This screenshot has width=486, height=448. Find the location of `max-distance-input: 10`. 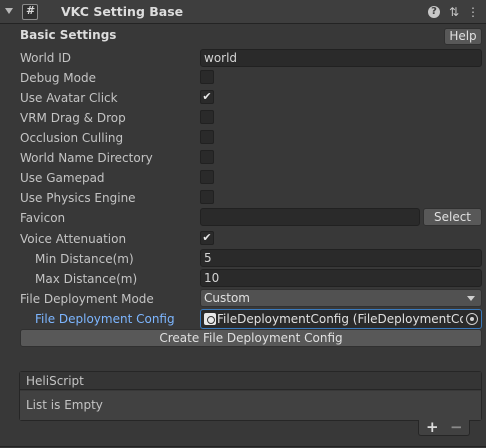

max-distance-input: 10 is located at coordinates (341, 278).